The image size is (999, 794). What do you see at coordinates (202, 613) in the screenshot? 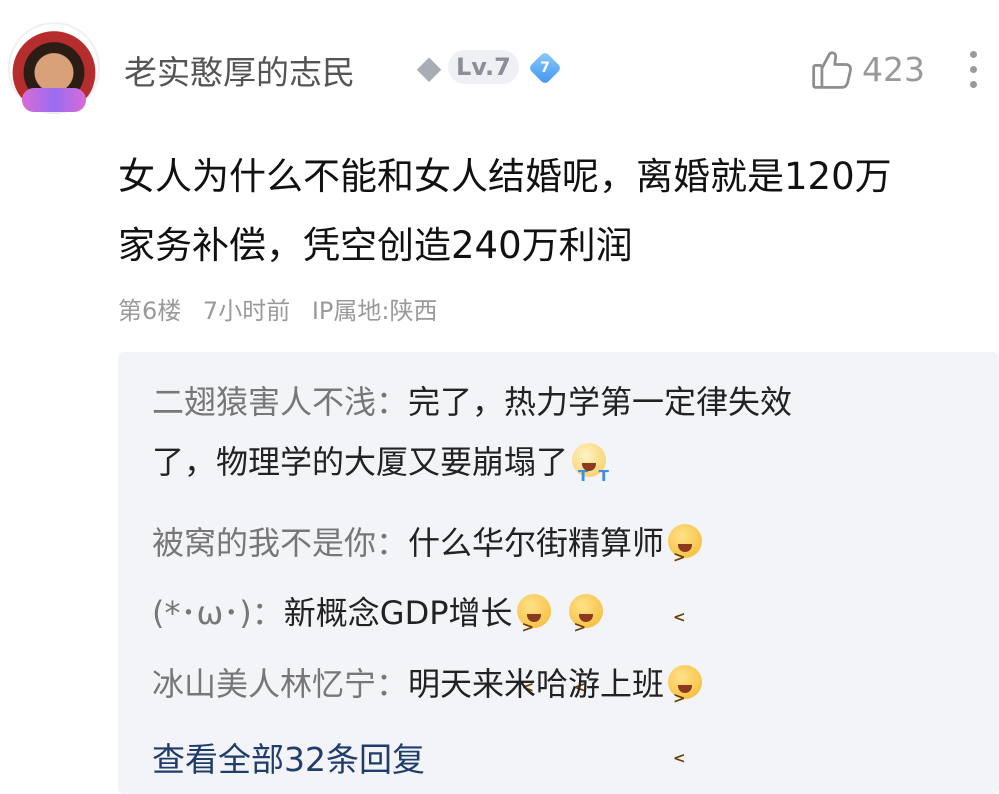
I see `reply-author: (*･ω･)` at bounding box center [202, 613].